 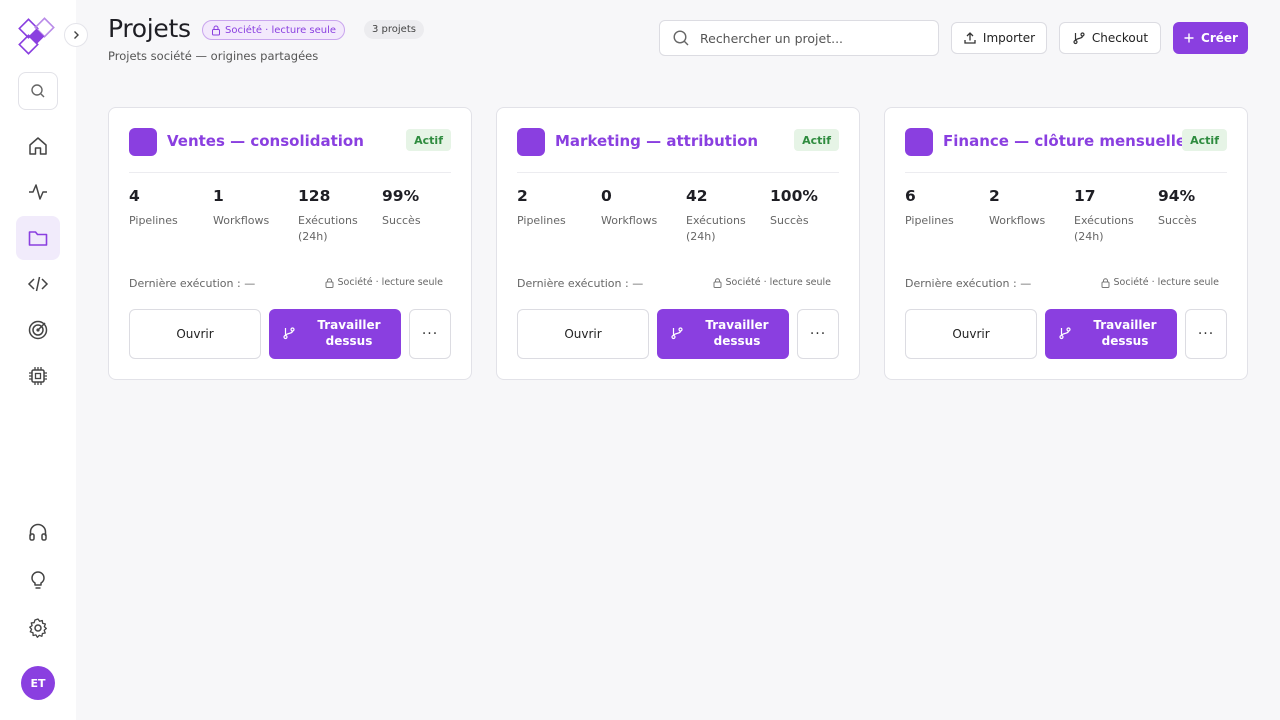 I want to click on sidebar-item-code, so click(x=38, y=284).